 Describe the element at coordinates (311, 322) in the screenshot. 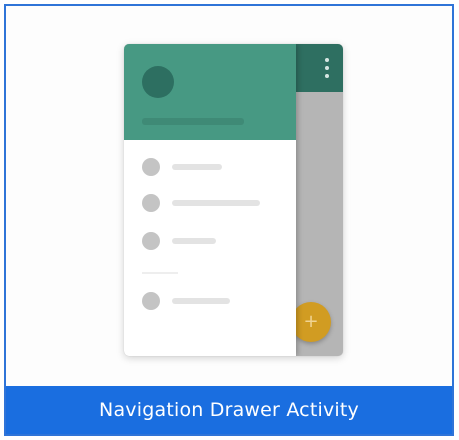

I see `add-icon: +` at that location.